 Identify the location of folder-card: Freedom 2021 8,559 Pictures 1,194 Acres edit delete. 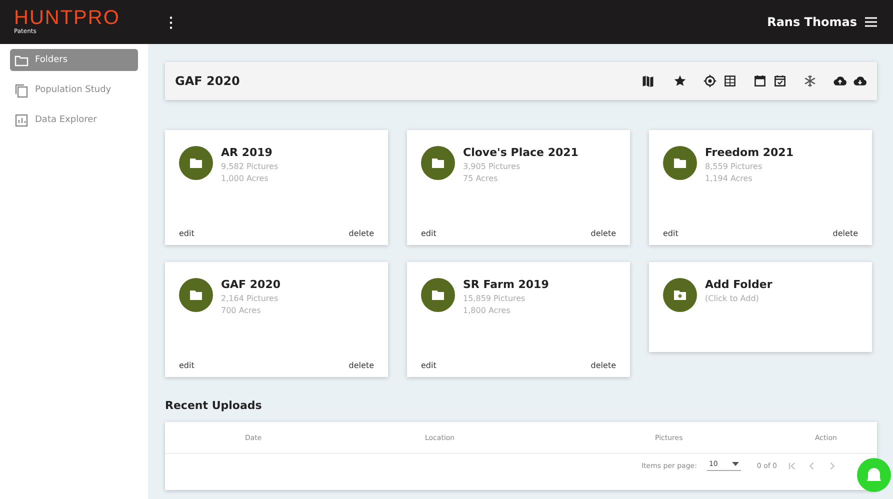
(760, 187).